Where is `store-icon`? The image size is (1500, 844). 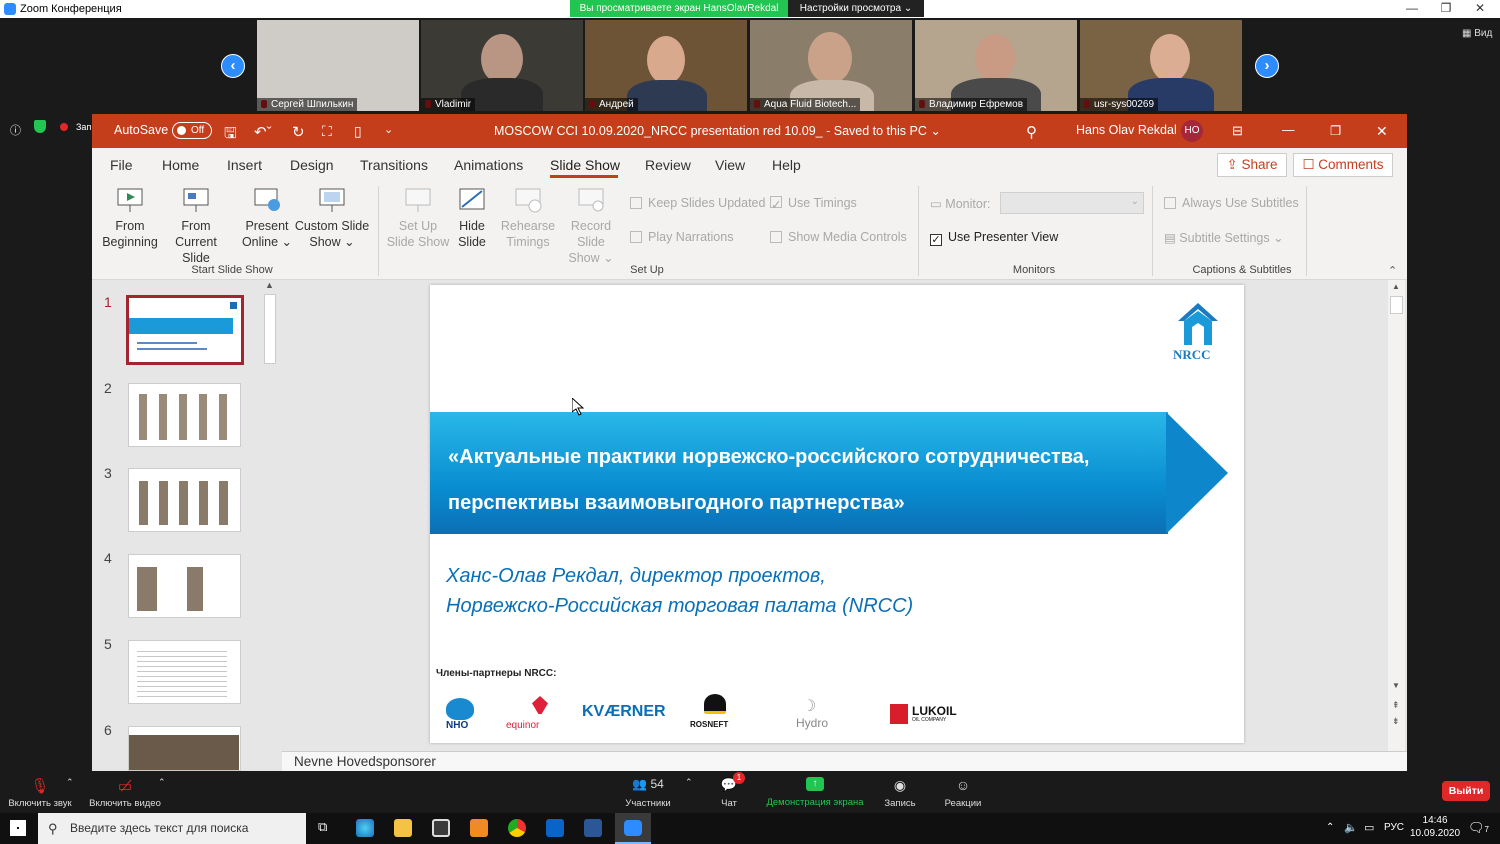
store-icon is located at coordinates (441, 828).